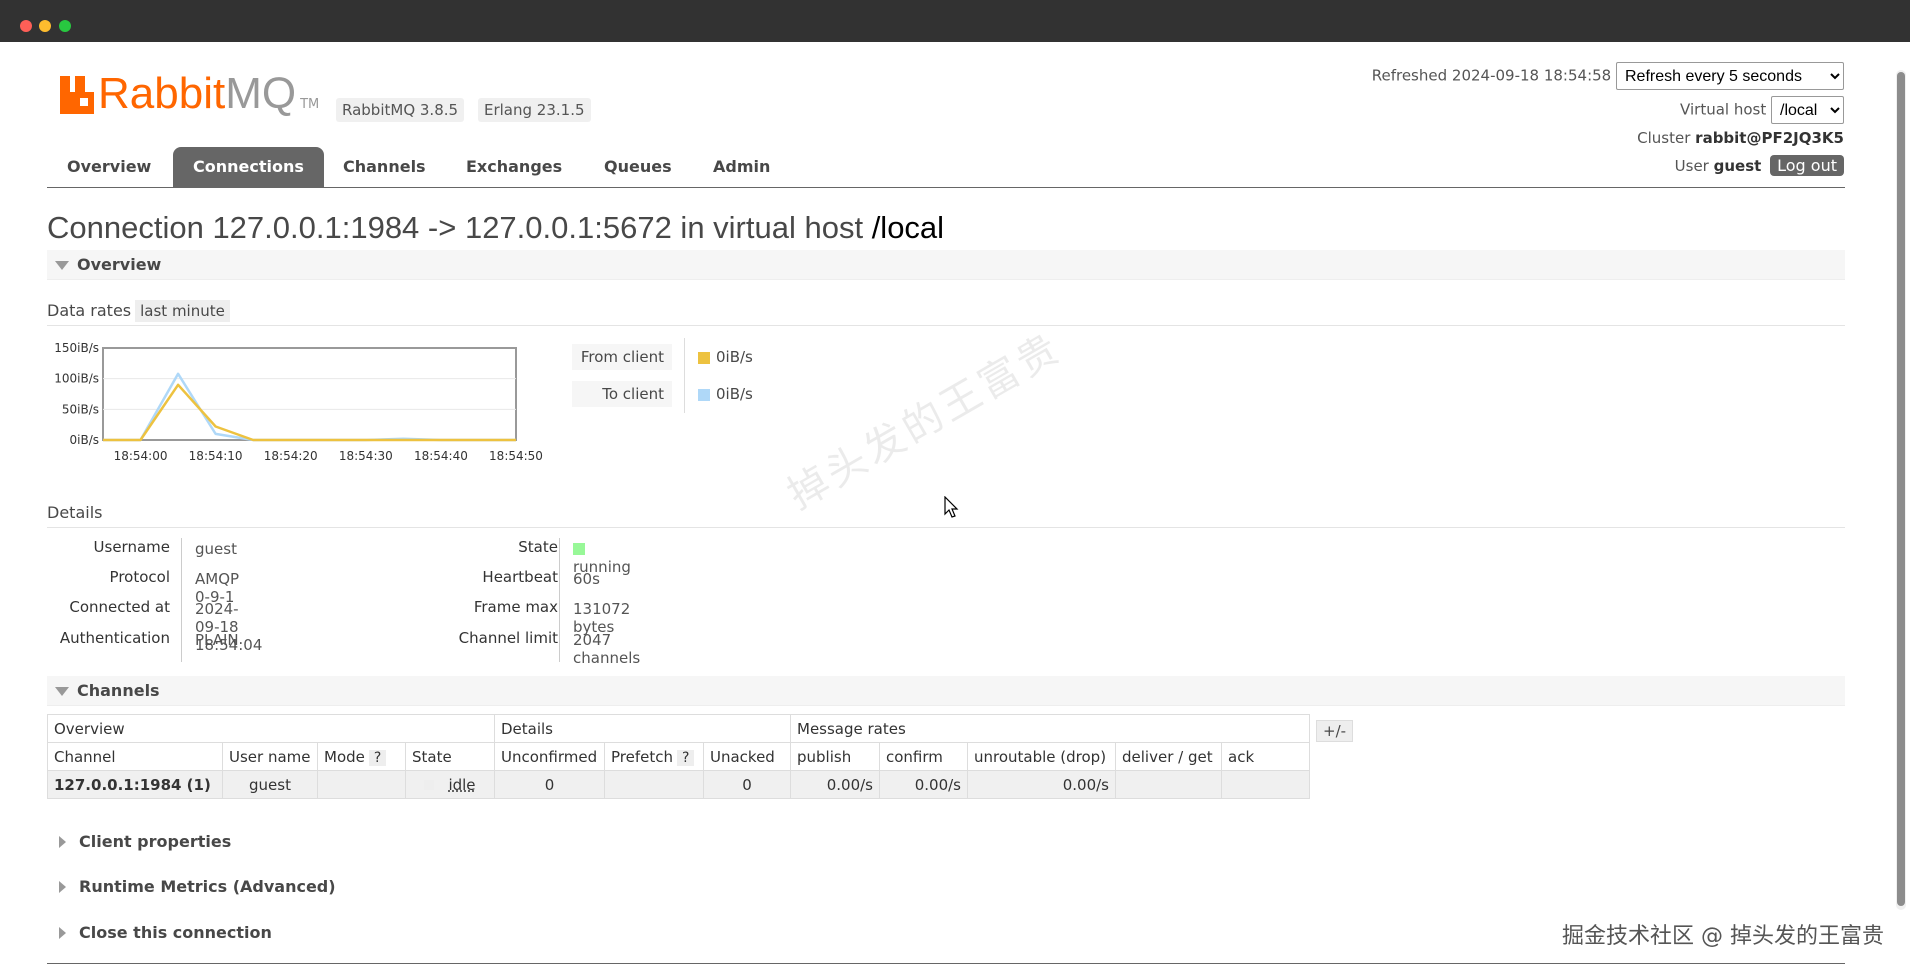 The width and height of the screenshot is (1910, 975). Describe the element at coordinates (45, 26) in the screenshot. I see `minimize-window-button` at that location.